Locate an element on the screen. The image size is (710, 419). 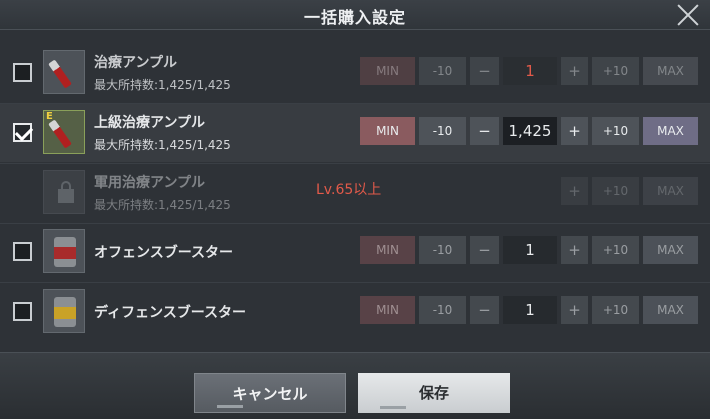
quantity-controls: MIN -10 − 1,425 + +10 MAX is located at coordinates (530, 131).